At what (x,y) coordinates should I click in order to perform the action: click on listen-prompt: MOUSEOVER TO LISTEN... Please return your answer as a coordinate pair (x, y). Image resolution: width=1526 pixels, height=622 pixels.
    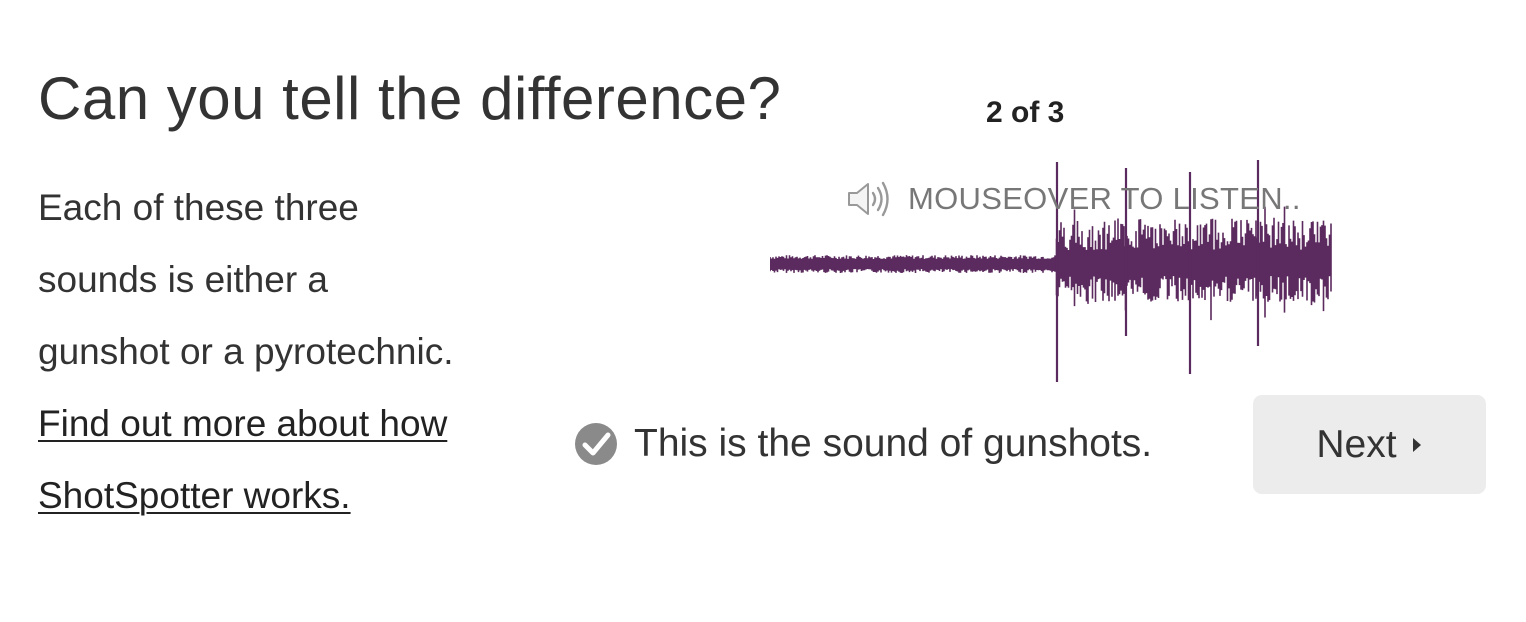
    Looking at the image, I should click on (1073, 199).